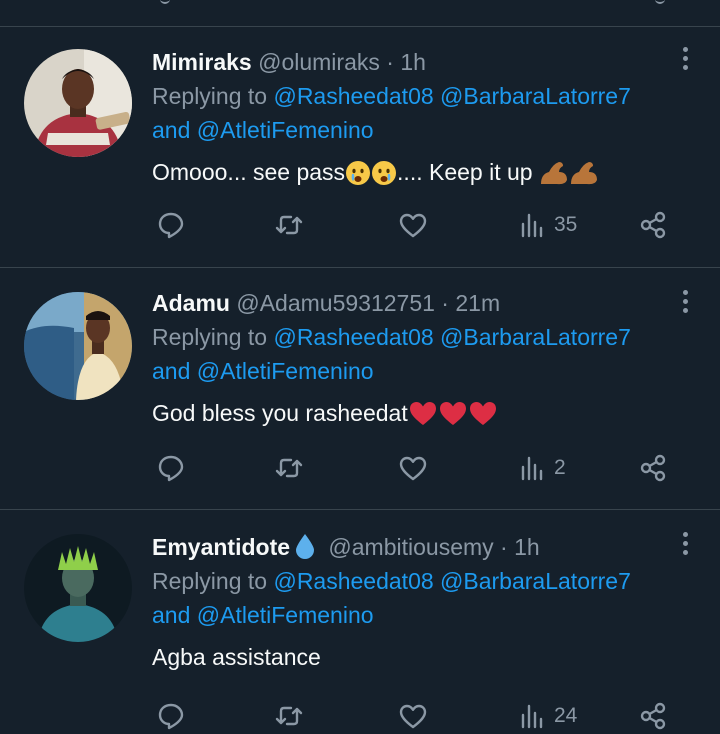 This screenshot has width=720, height=734. Describe the element at coordinates (202, 62) in the screenshot. I see `display-name: Mimiraks` at that location.